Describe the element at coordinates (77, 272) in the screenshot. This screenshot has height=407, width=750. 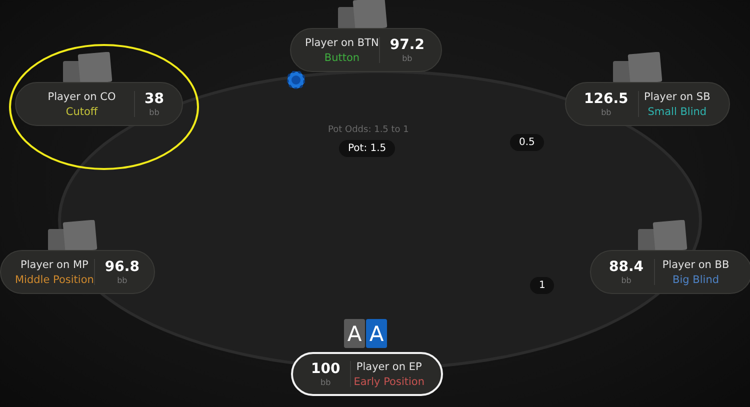
I see `player-seat: Player on MP Middle Position 96.8 bb` at that location.